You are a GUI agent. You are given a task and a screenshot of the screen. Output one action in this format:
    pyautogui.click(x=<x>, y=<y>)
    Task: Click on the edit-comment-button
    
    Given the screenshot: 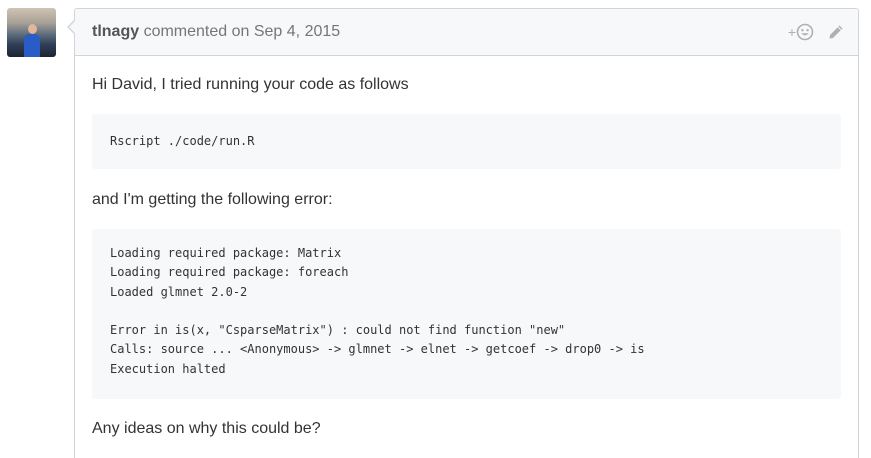 What is the action you would take?
    pyautogui.click(x=836, y=32)
    